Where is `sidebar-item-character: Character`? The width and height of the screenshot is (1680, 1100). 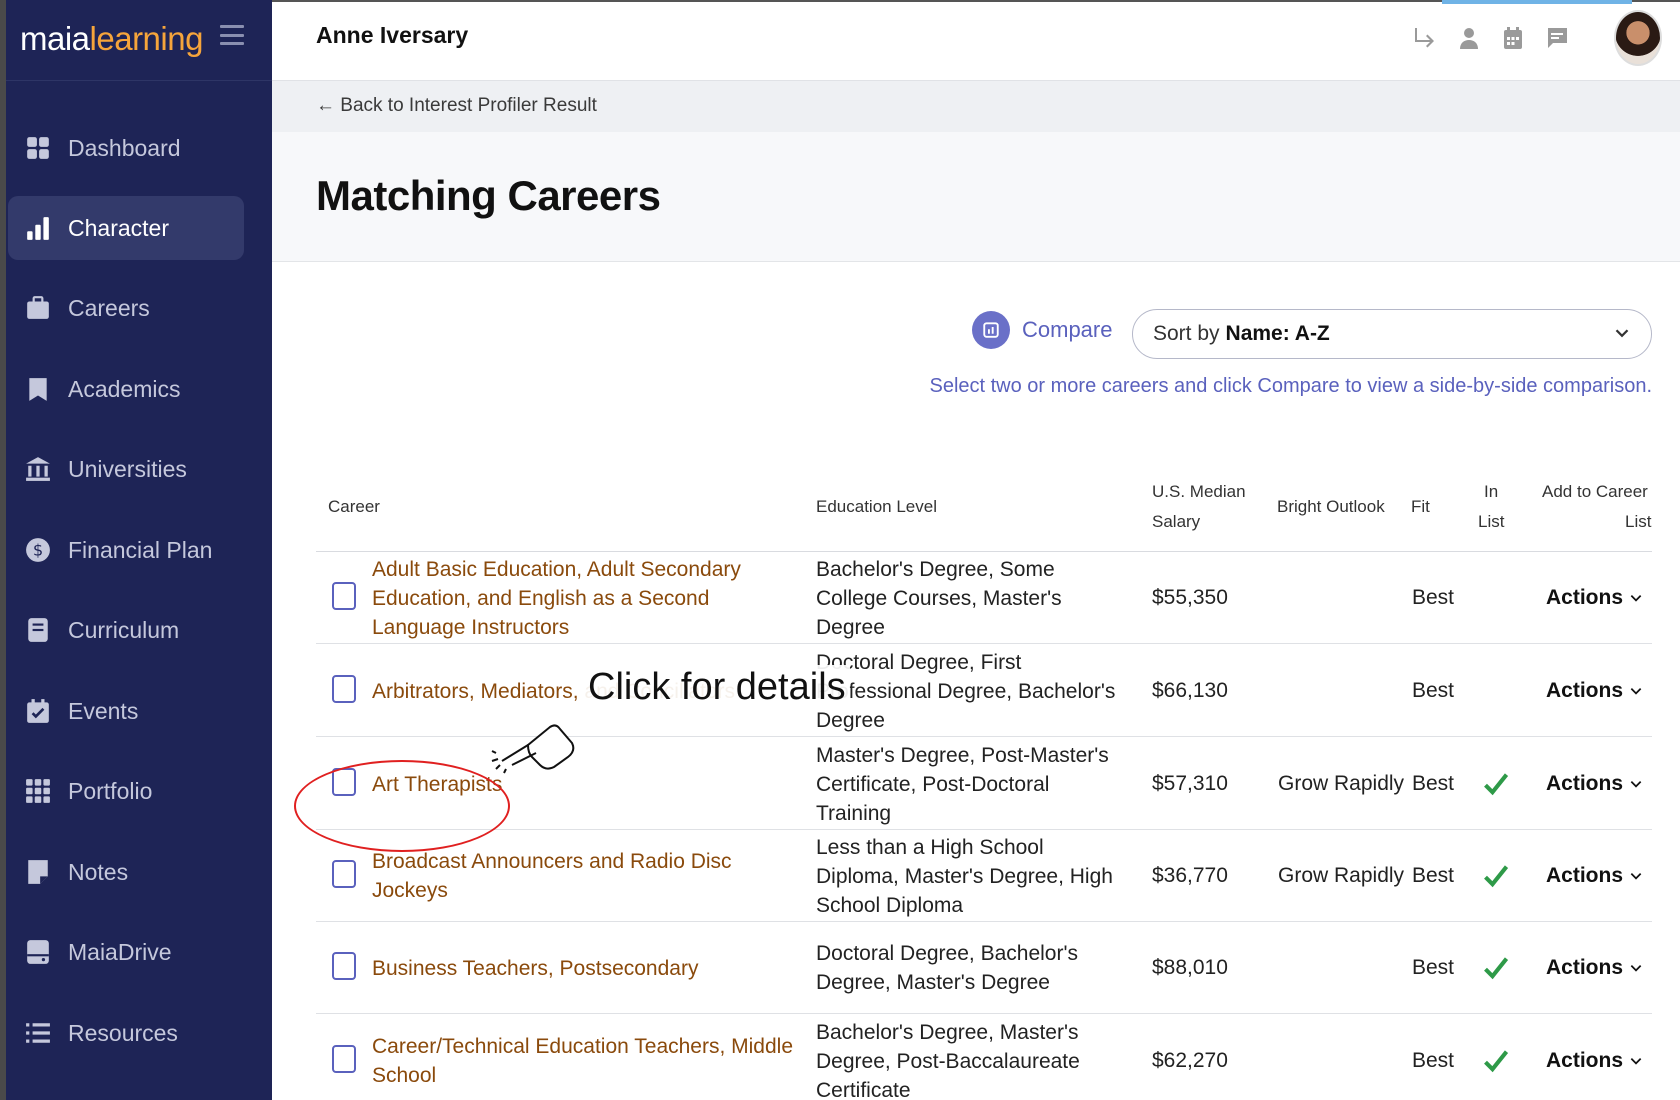
sidebar-item-character: Character is located at coordinates (126, 228).